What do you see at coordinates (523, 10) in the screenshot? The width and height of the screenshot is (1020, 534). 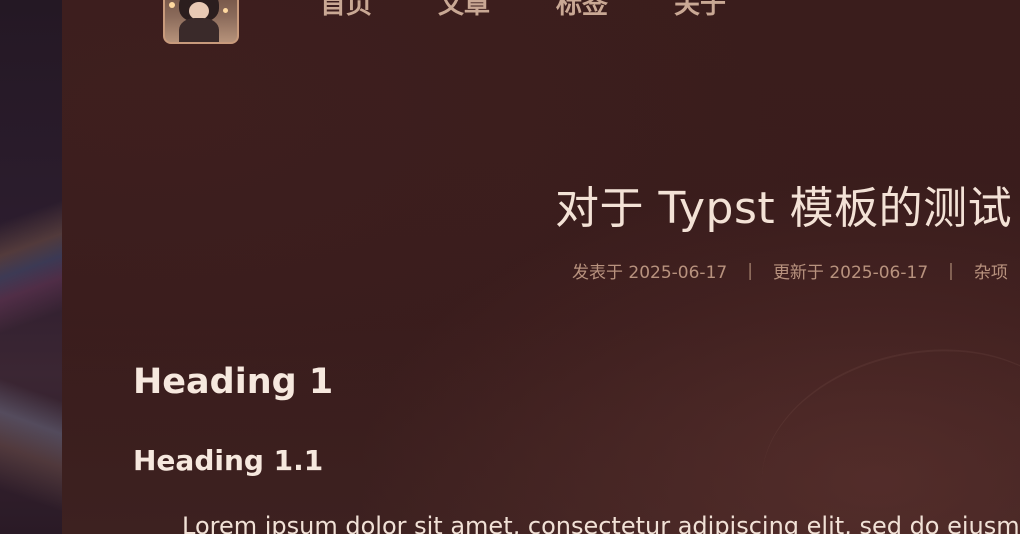 I see `main-nav: 首页 文章 标签 关于` at bounding box center [523, 10].